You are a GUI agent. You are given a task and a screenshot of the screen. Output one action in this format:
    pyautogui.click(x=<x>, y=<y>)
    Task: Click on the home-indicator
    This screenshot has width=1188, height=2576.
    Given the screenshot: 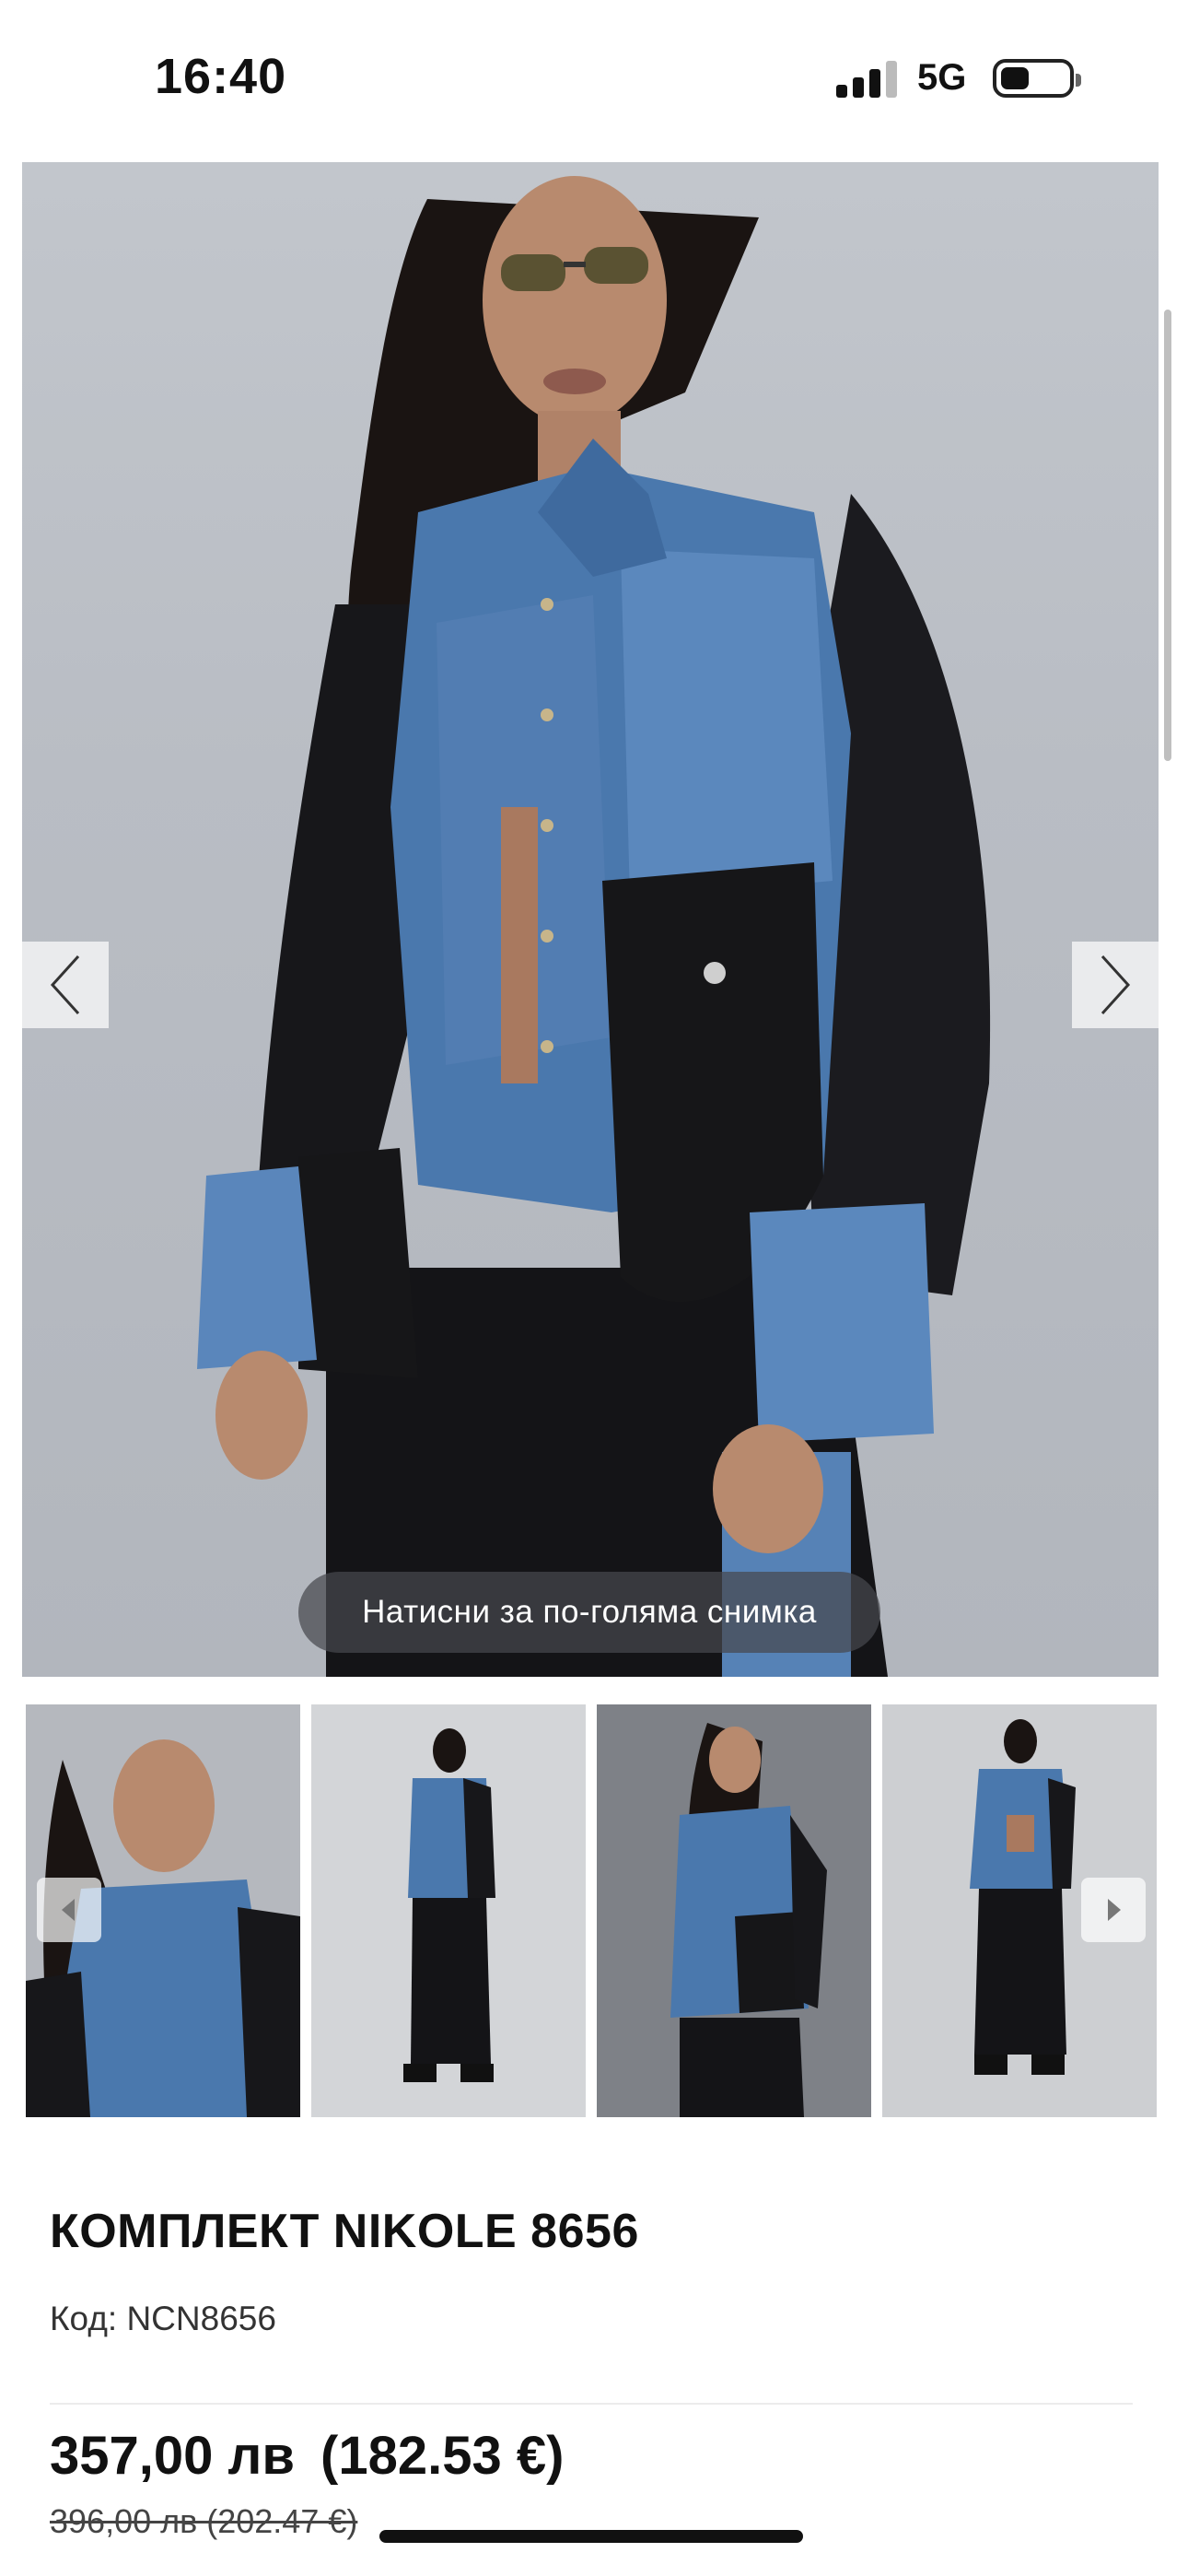 What is the action you would take?
    pyautogui.click(x=591, y=2536)
    